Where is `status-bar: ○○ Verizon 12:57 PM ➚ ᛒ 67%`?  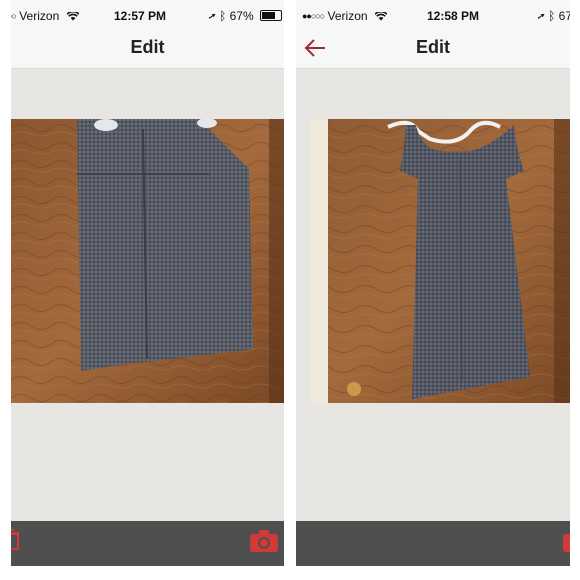 status-bar: ○○ Verizon 12:57 PM ➚ ᛒ 67% is located at coordinates (147, 16).